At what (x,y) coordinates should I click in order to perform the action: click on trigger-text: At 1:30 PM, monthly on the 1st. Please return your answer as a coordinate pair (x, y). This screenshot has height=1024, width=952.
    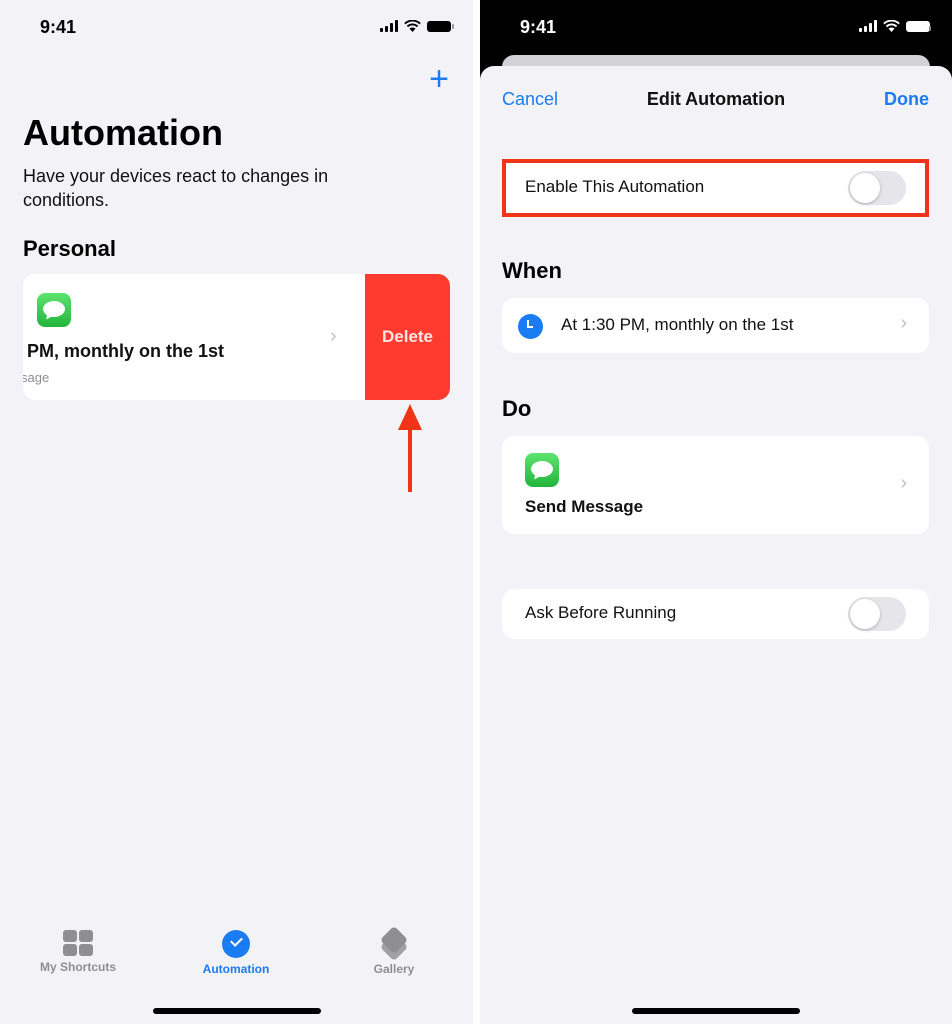
    Looking at the image, I should click on (677, 324).